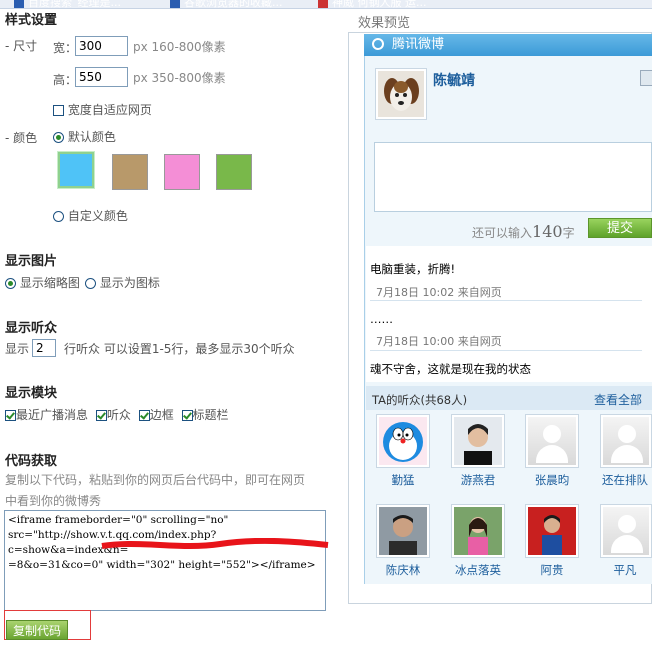 This screenshot has width=652, height=650. Describe the element at coordinates (439, 292) in the screenshot. I see `feed-item-meta: 7月18日 10:02 来自网页` at that location.